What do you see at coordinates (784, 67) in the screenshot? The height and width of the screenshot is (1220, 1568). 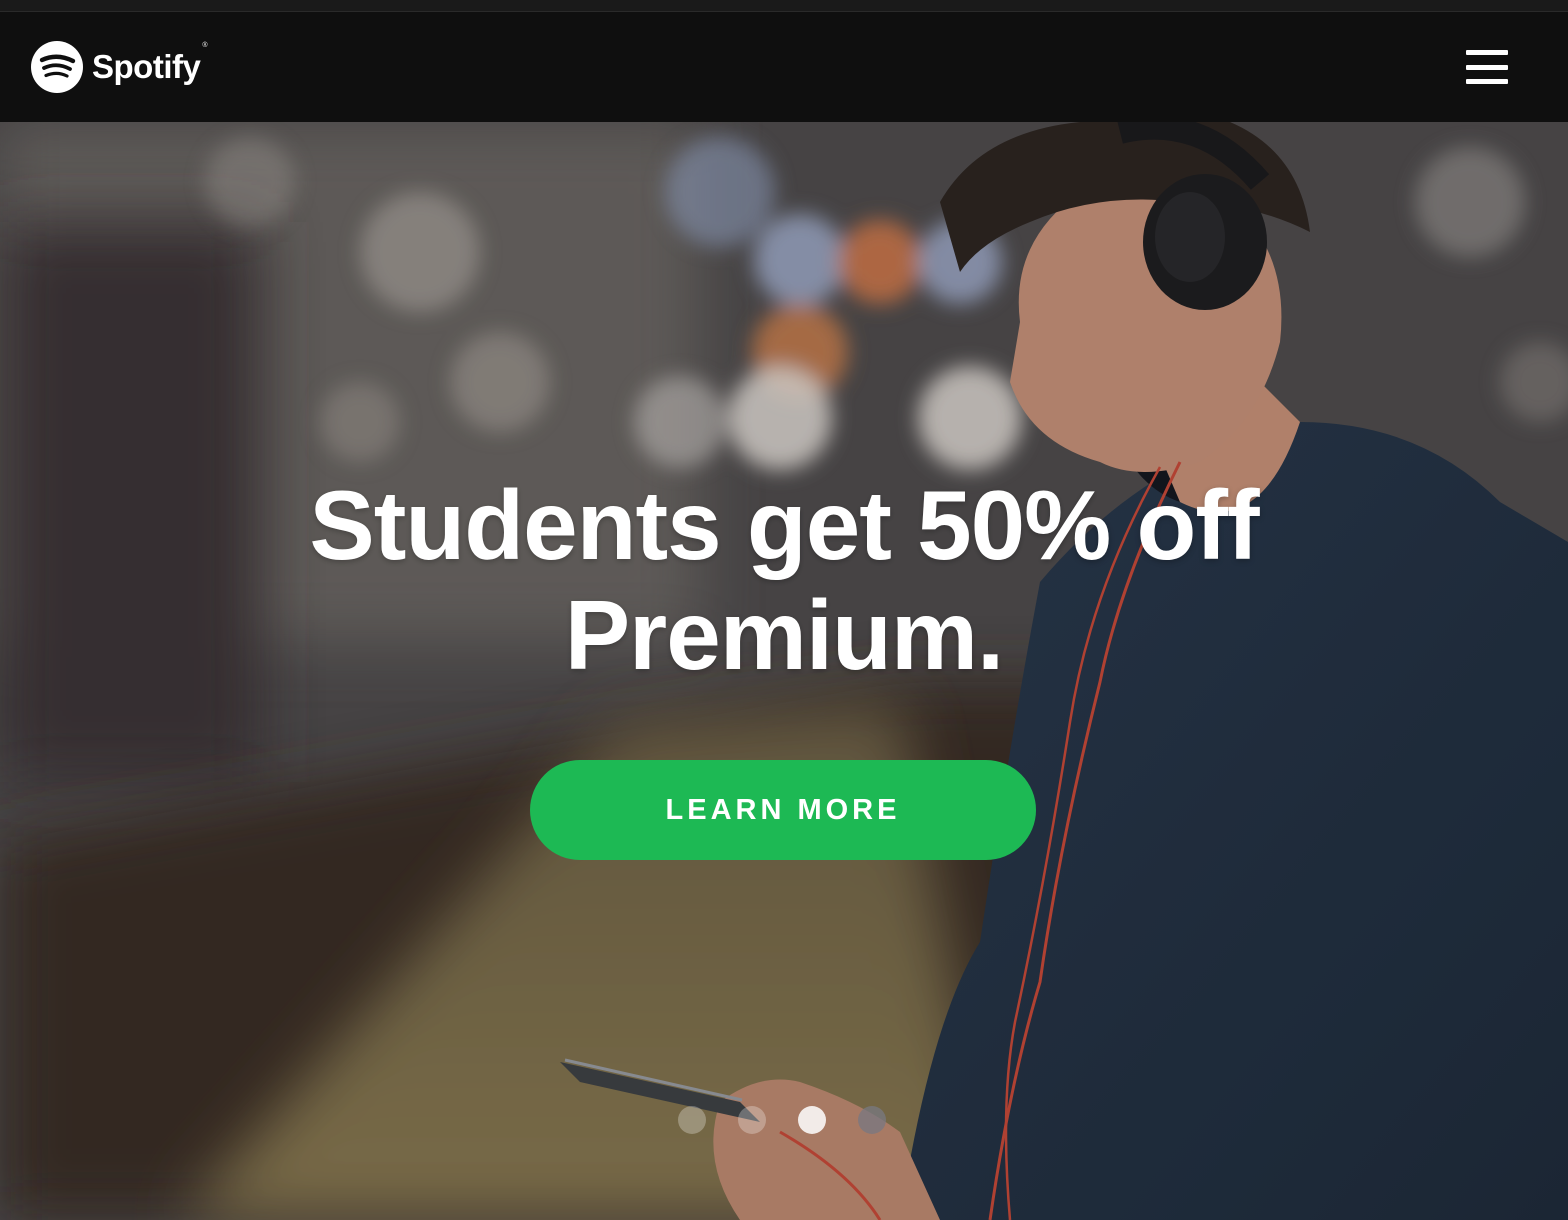 I see `site-header: Spotify ®` at bounding box center [784, 67].